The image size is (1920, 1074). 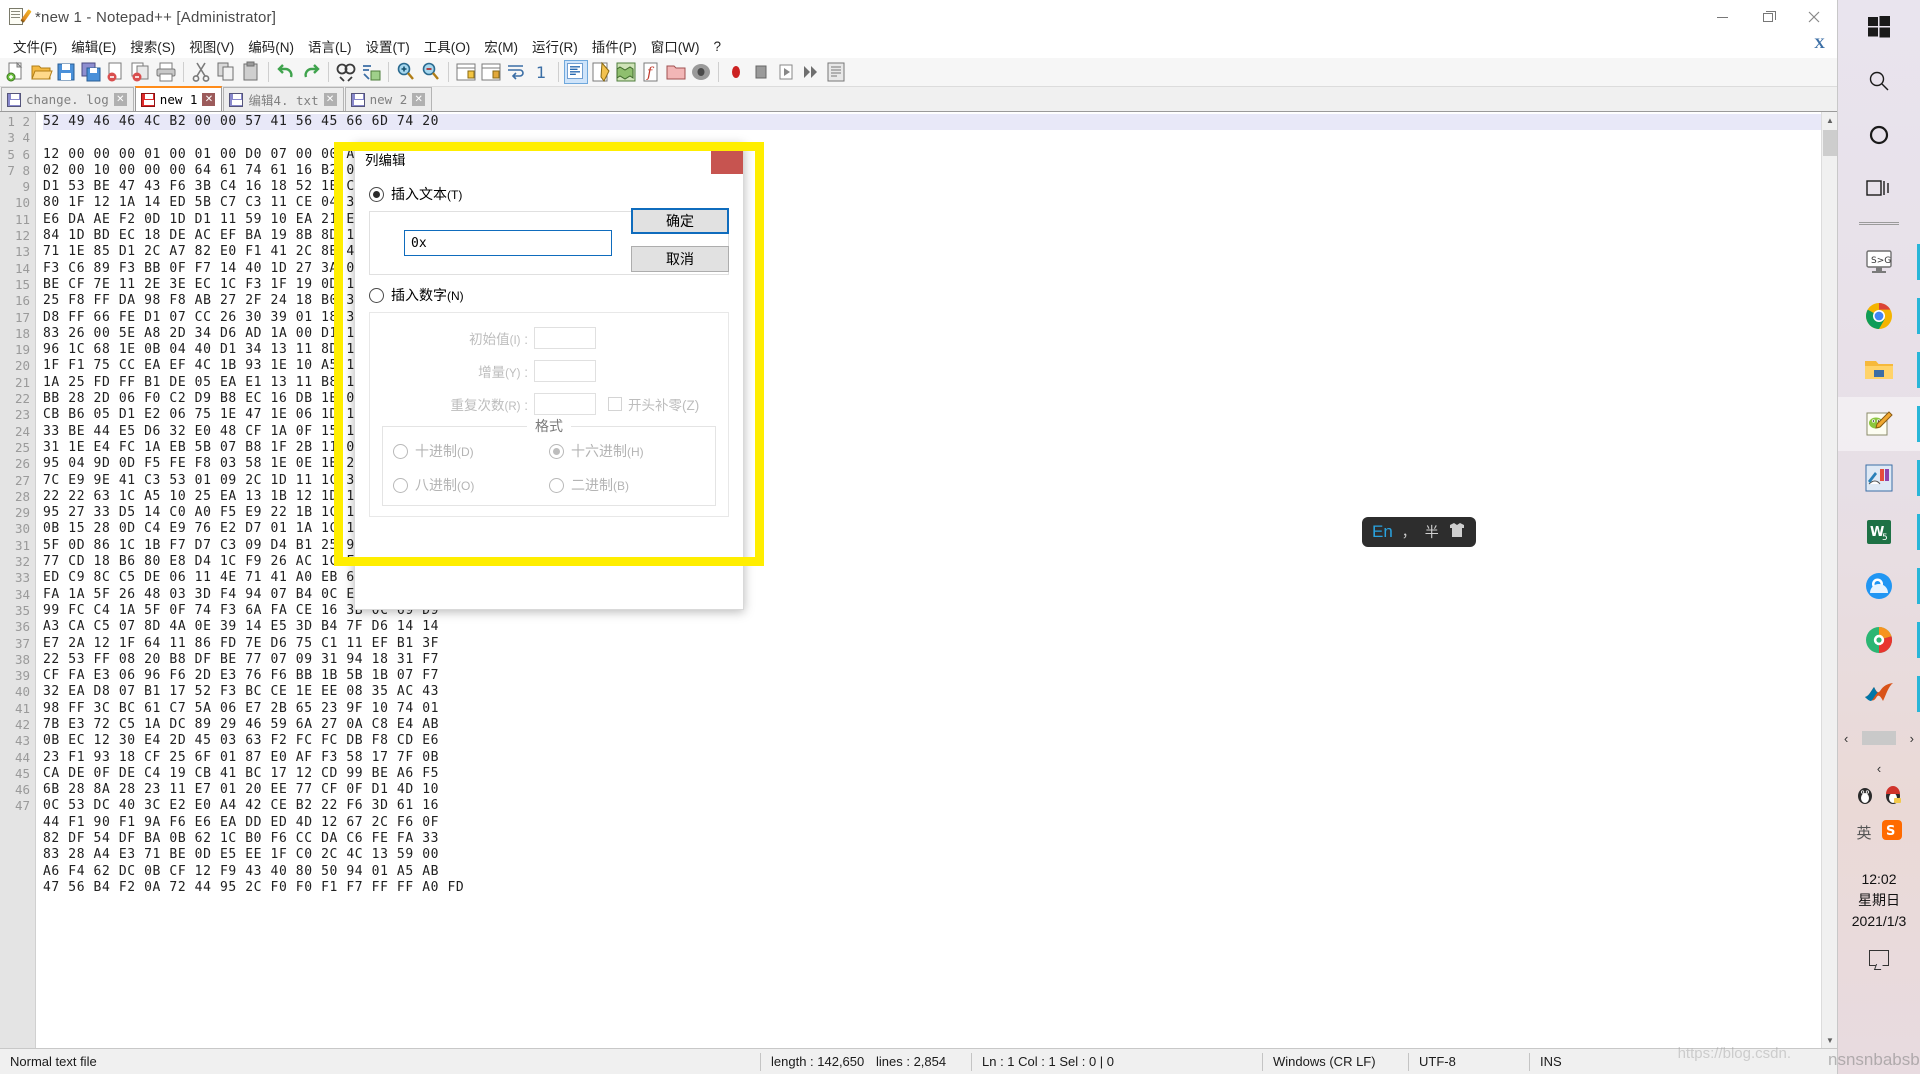 I want to click on cortana-circle-icon, so click(x=1879, y=135).